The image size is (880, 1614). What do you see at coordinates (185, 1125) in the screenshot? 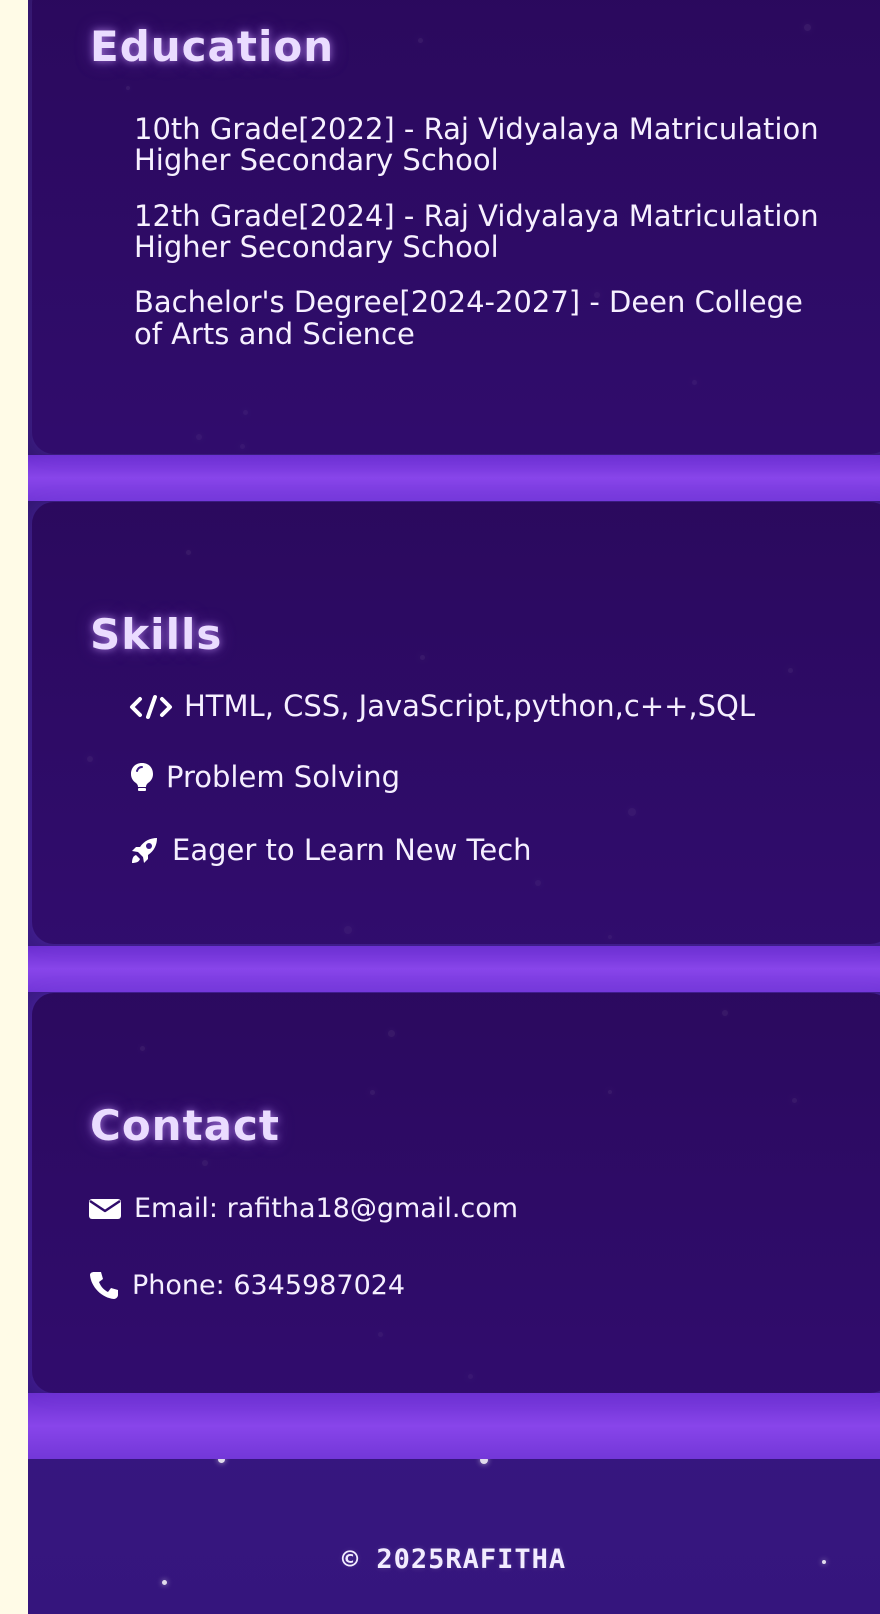
I see `contact-title: Contact` at bounding box center [185, 1125].